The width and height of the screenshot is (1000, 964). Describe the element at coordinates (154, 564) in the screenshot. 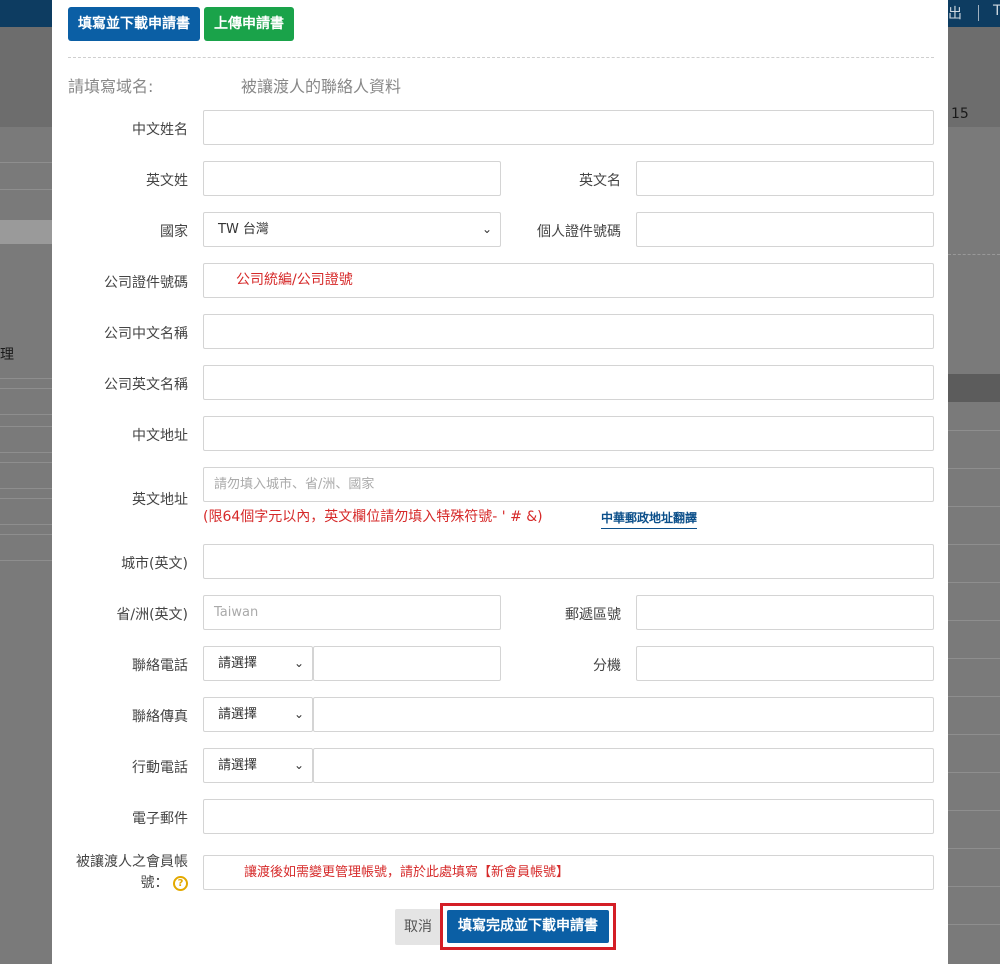

I see `city-label: 城市(英文)` at that location.